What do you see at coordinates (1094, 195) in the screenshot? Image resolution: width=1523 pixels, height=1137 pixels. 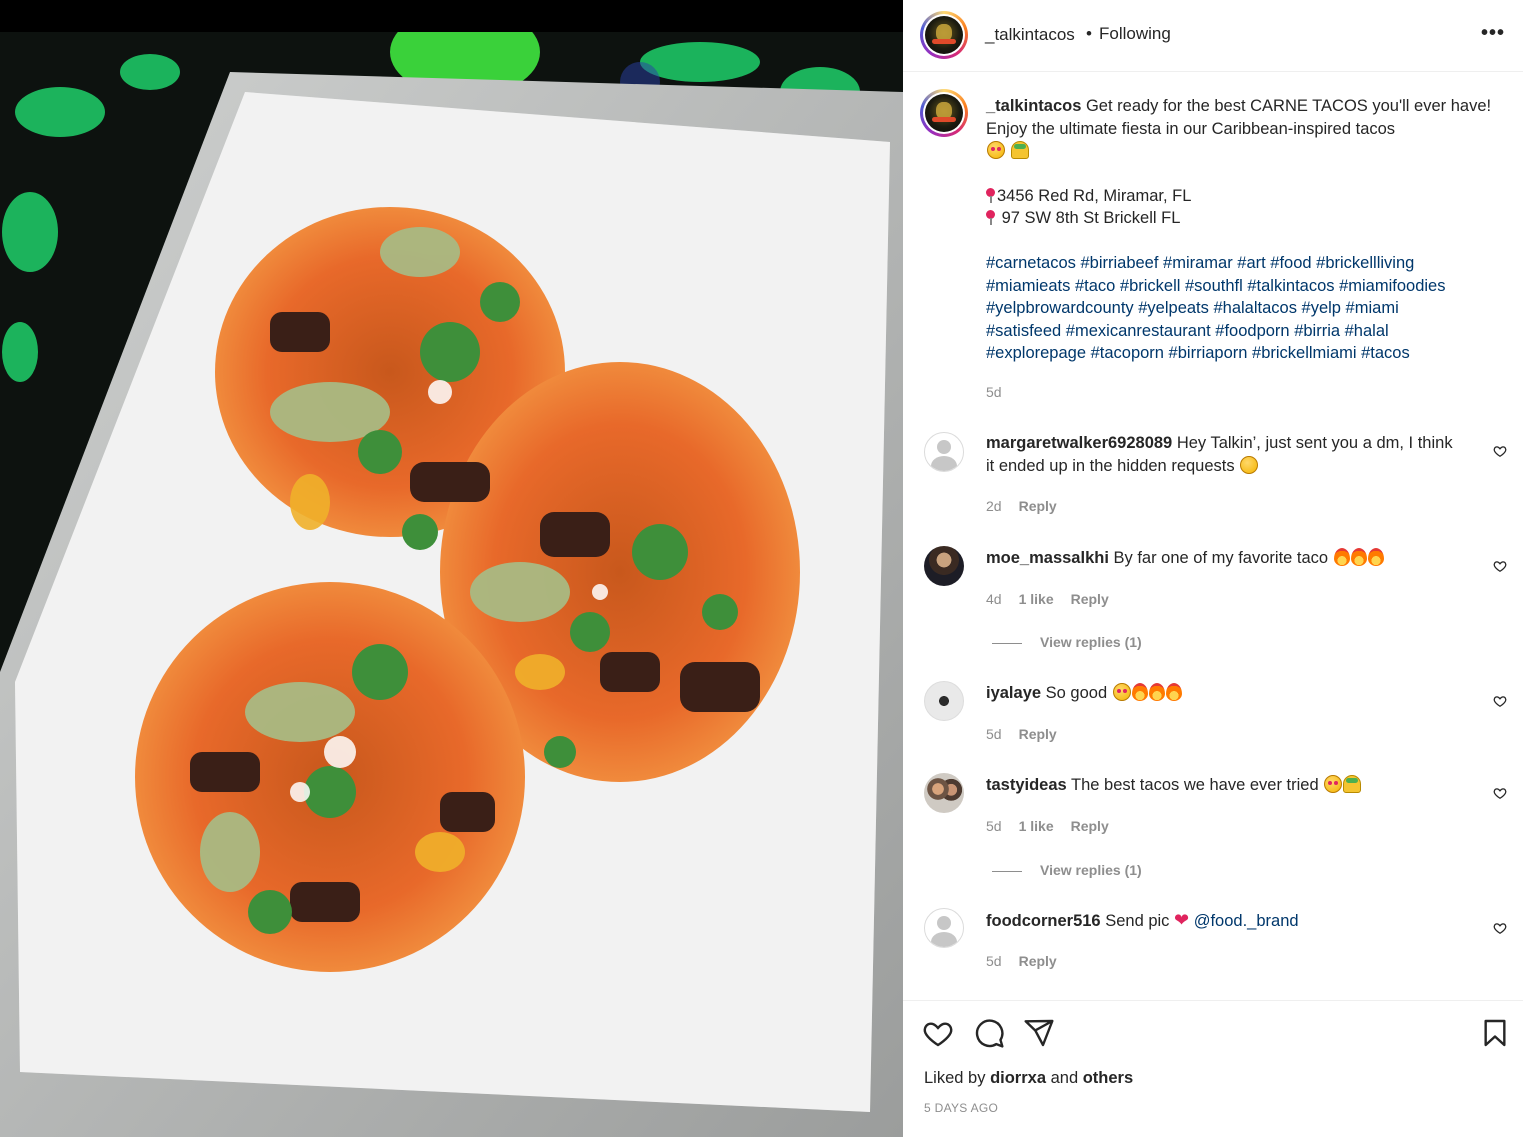 I see `location-1: 3456 Red Rd, Miramar, FL` at bounding box center [1094, 195].